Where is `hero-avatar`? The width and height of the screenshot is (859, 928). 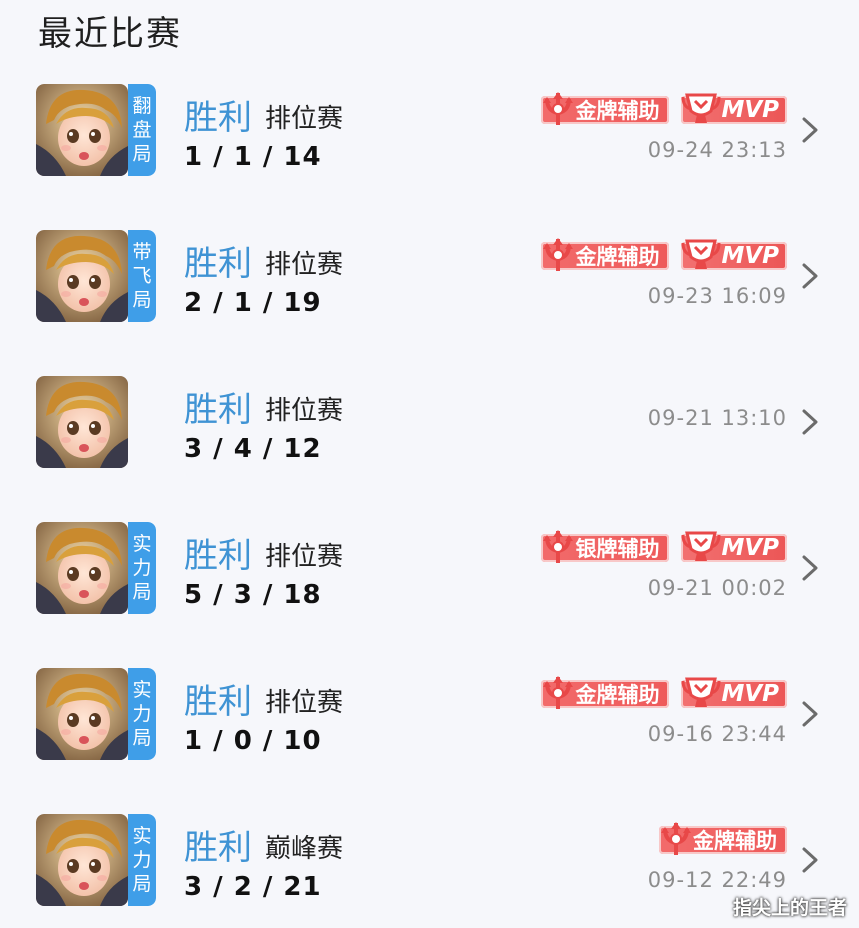
hero-avatar is located at coordinates (96, 422).